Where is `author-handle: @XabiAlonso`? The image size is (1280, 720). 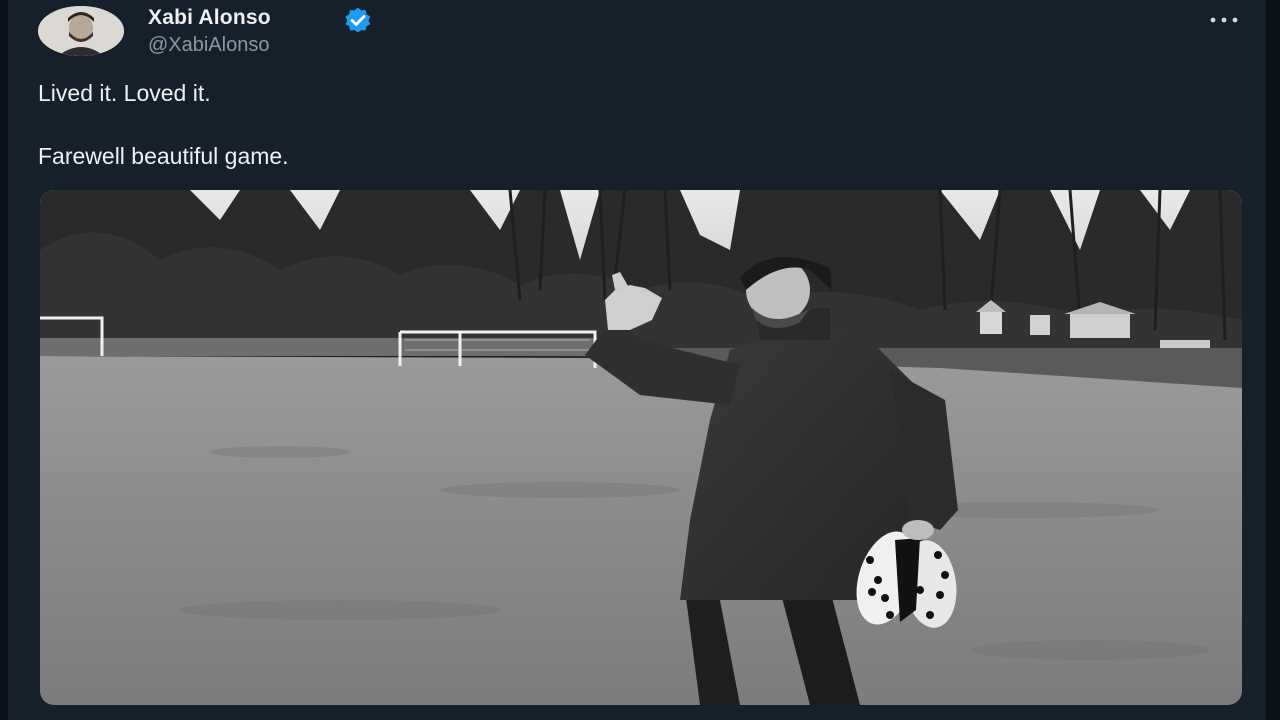 author-handle: @XabiAlonso is located at coordinates (208, 45).